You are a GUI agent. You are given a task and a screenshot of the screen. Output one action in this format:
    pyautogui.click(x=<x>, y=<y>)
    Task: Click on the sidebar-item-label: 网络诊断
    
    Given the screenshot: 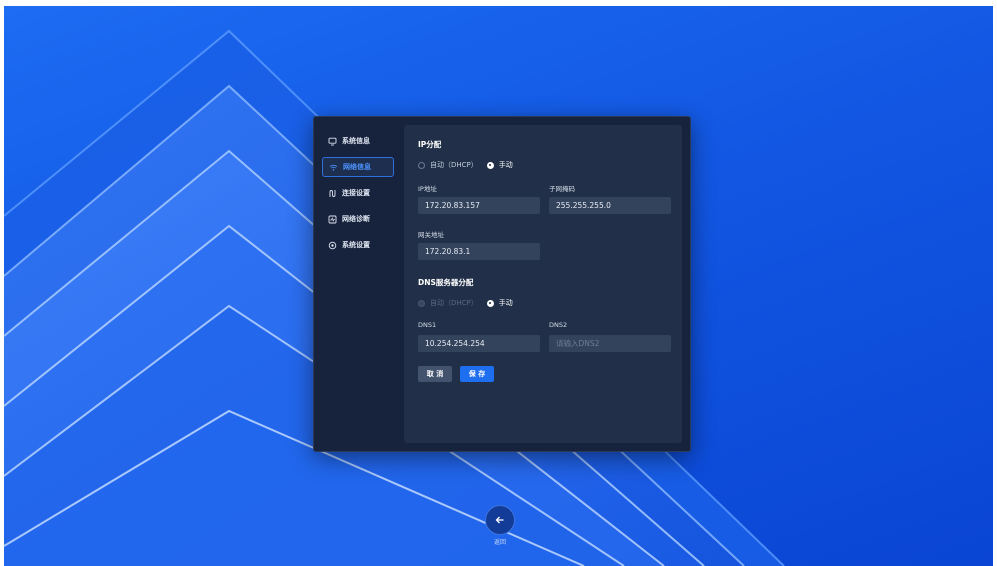 What is the action you would take?
    pyautogui.click(x=356, y=219)
    